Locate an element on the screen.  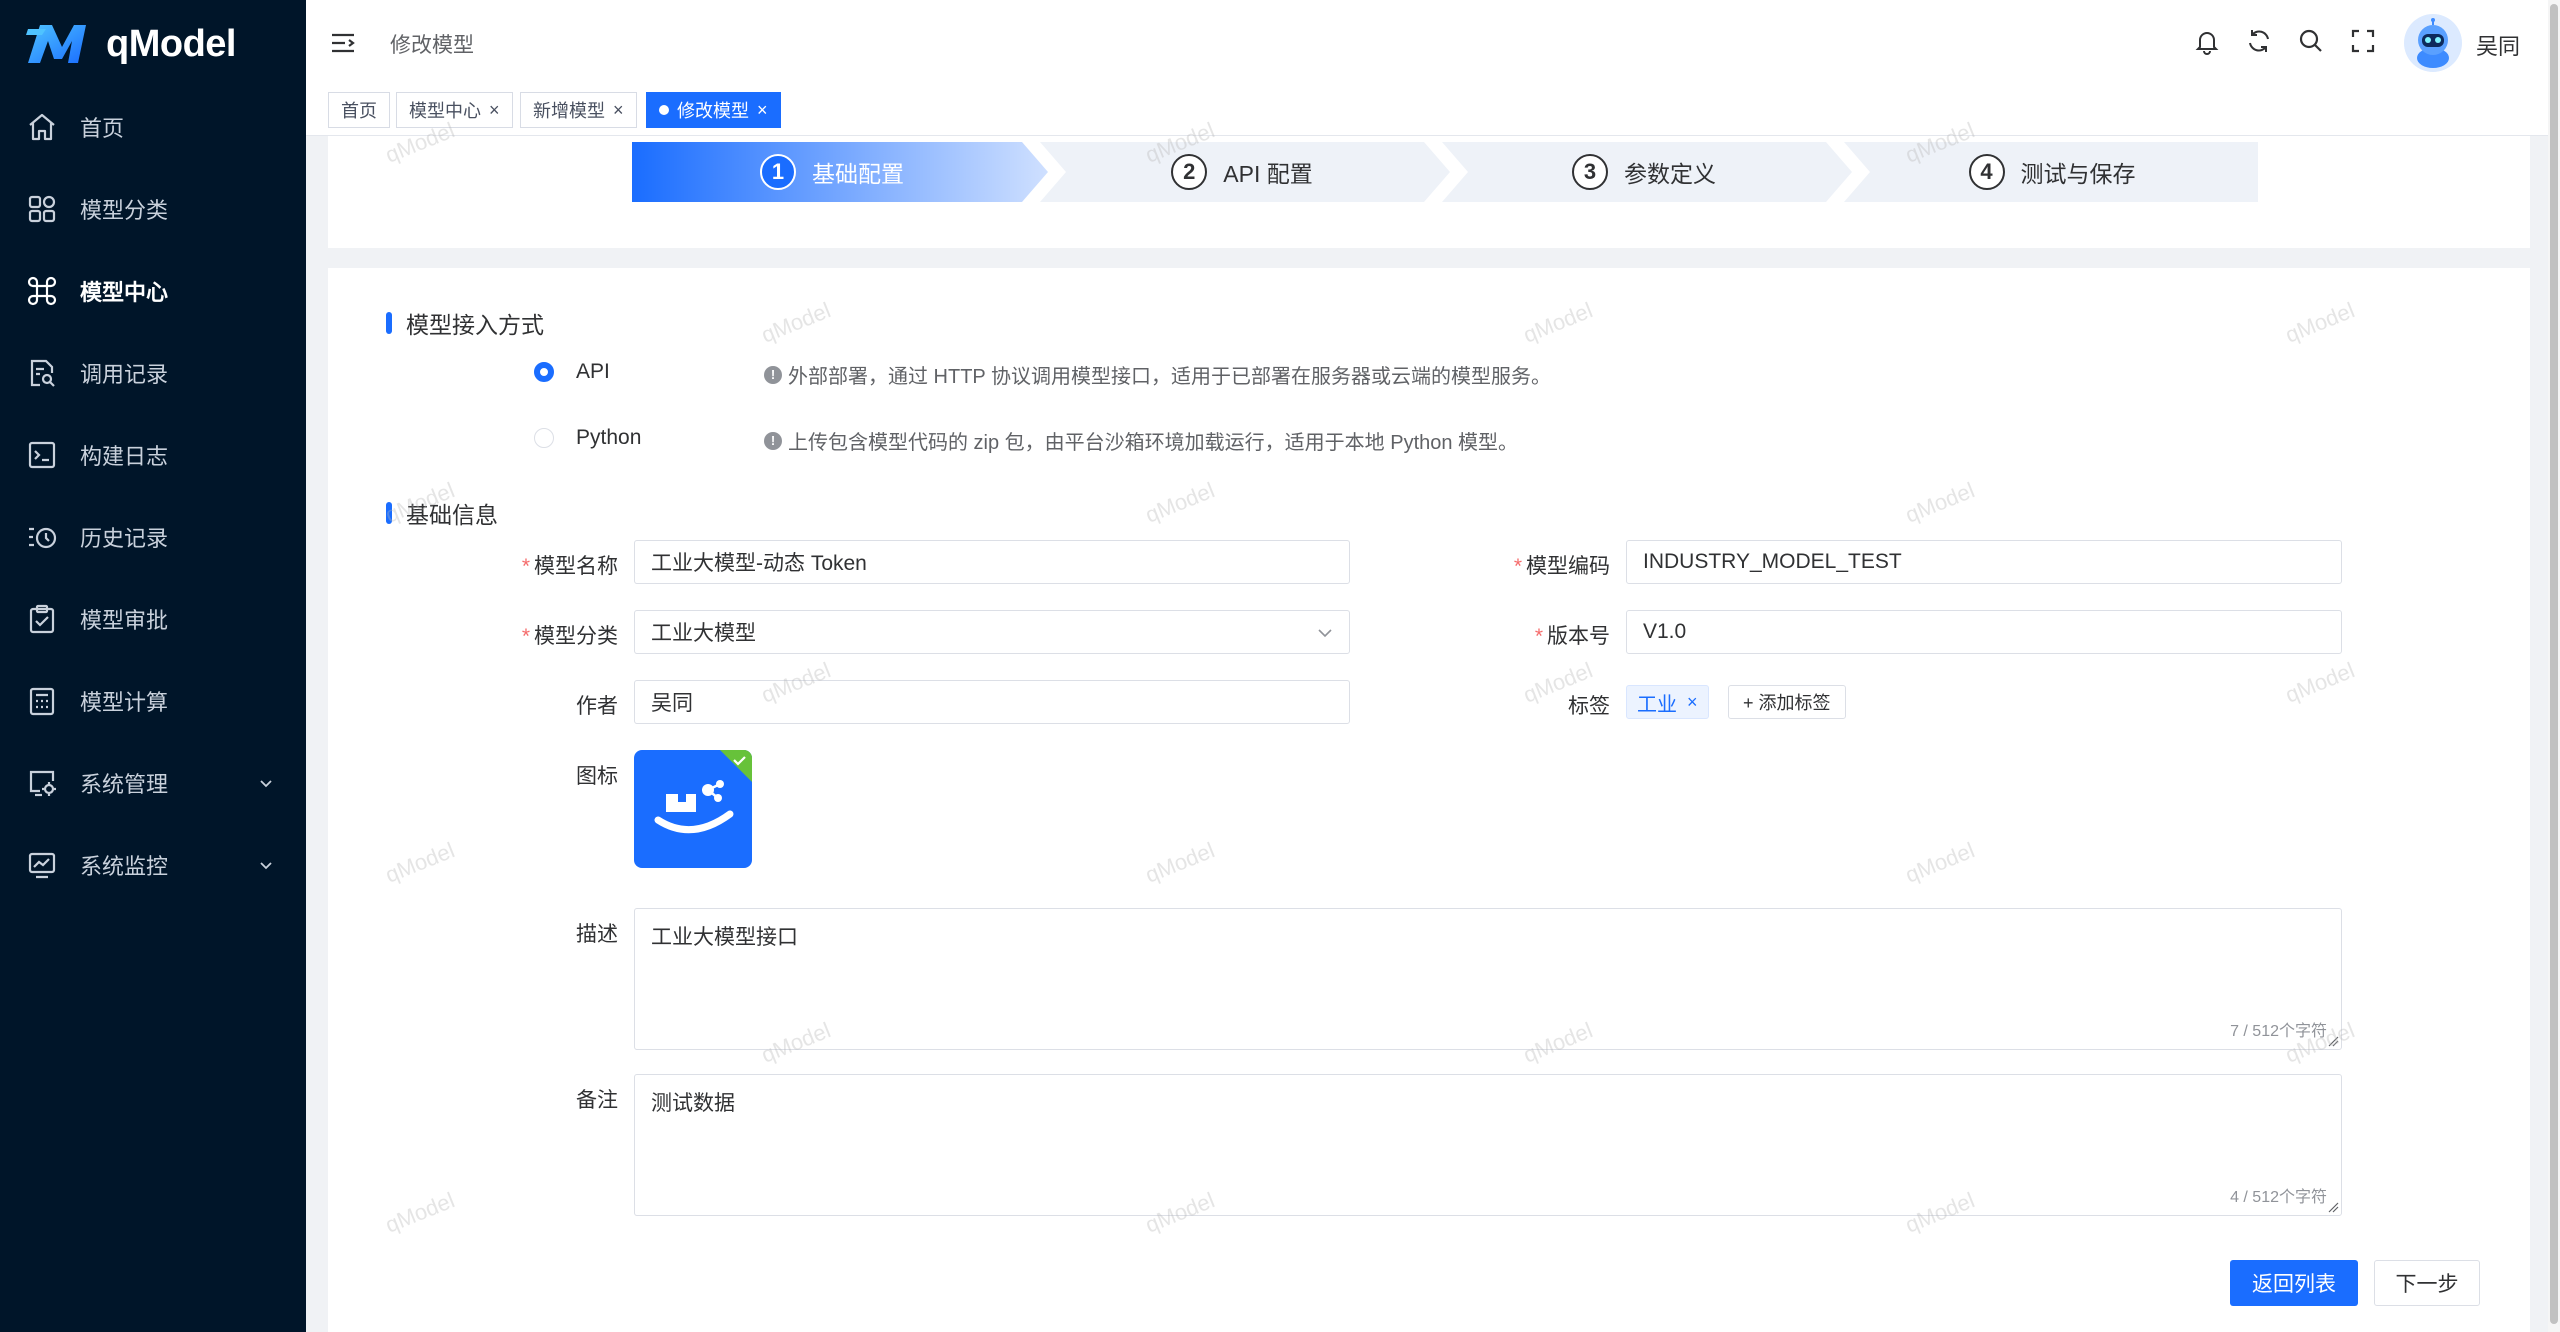
step-number: 2 is located at coordinates (1189, 172).